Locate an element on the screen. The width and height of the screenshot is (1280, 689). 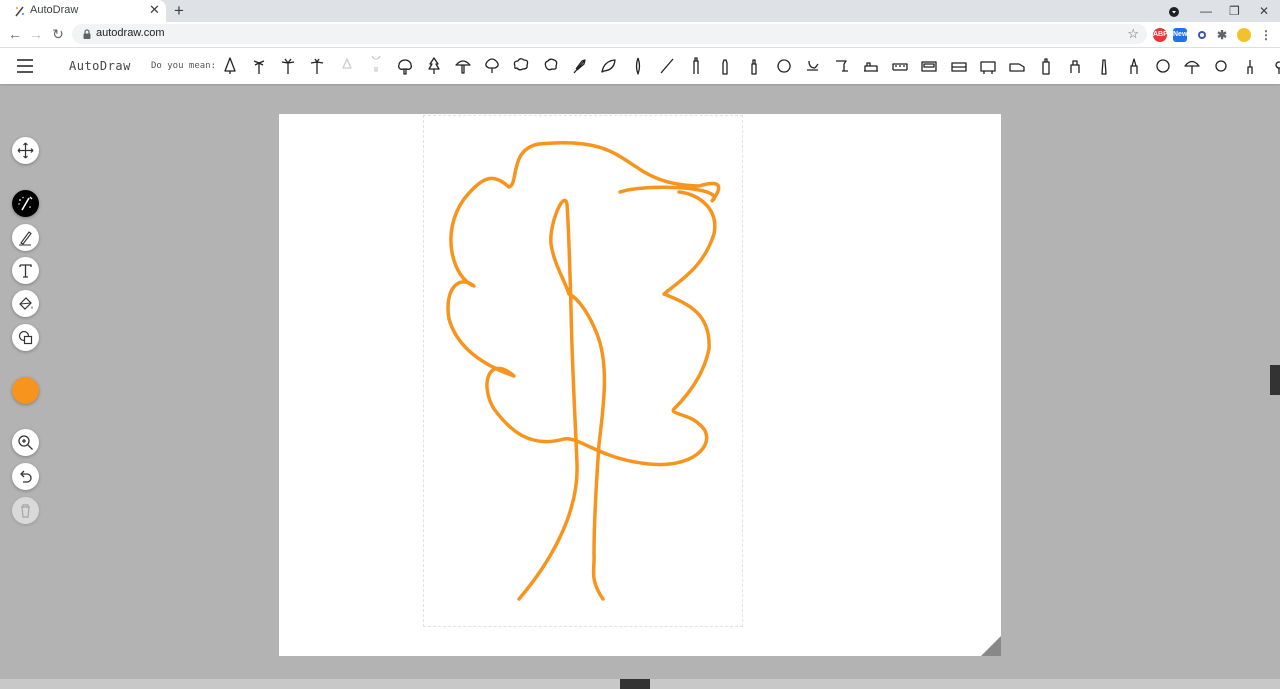
suggestion-lighthouse-icon is located at coordinates (696, 66).